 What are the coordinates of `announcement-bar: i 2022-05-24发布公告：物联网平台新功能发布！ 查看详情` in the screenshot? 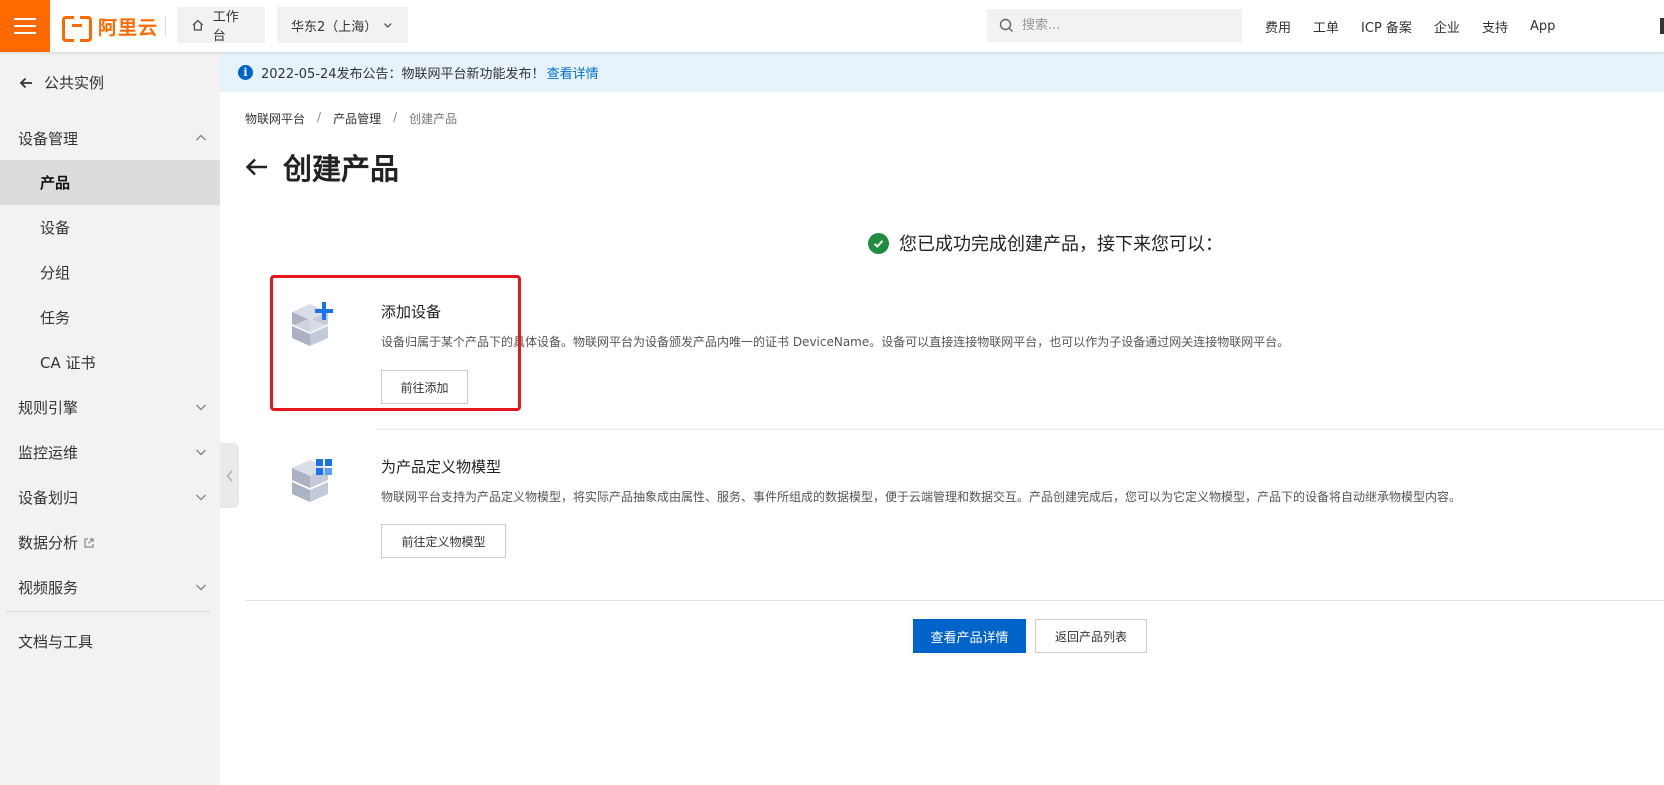 It's located at (942, 72).